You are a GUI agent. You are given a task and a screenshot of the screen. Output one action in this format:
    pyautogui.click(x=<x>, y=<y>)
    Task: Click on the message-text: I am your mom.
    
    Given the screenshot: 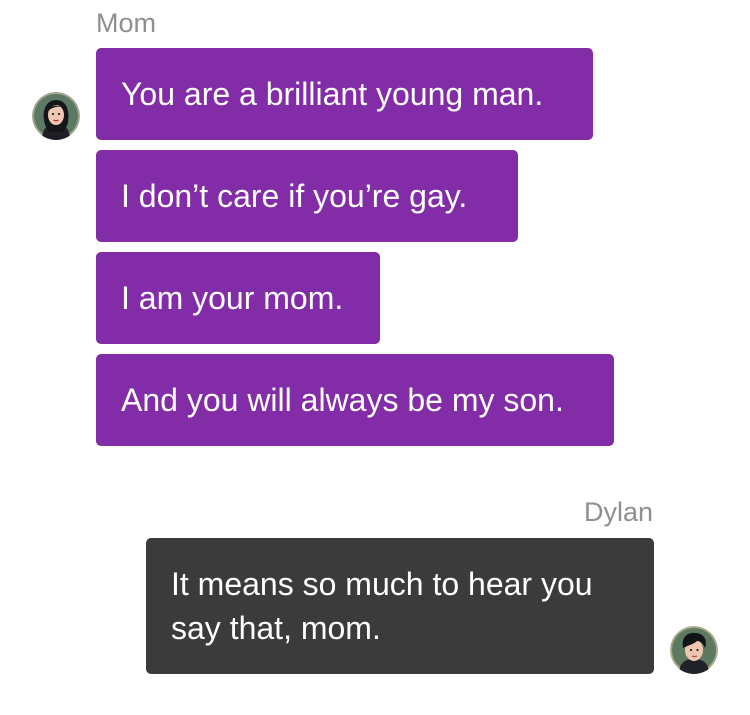 What is the action you would take?
    pyautogui.click(x=232, y=298)
    